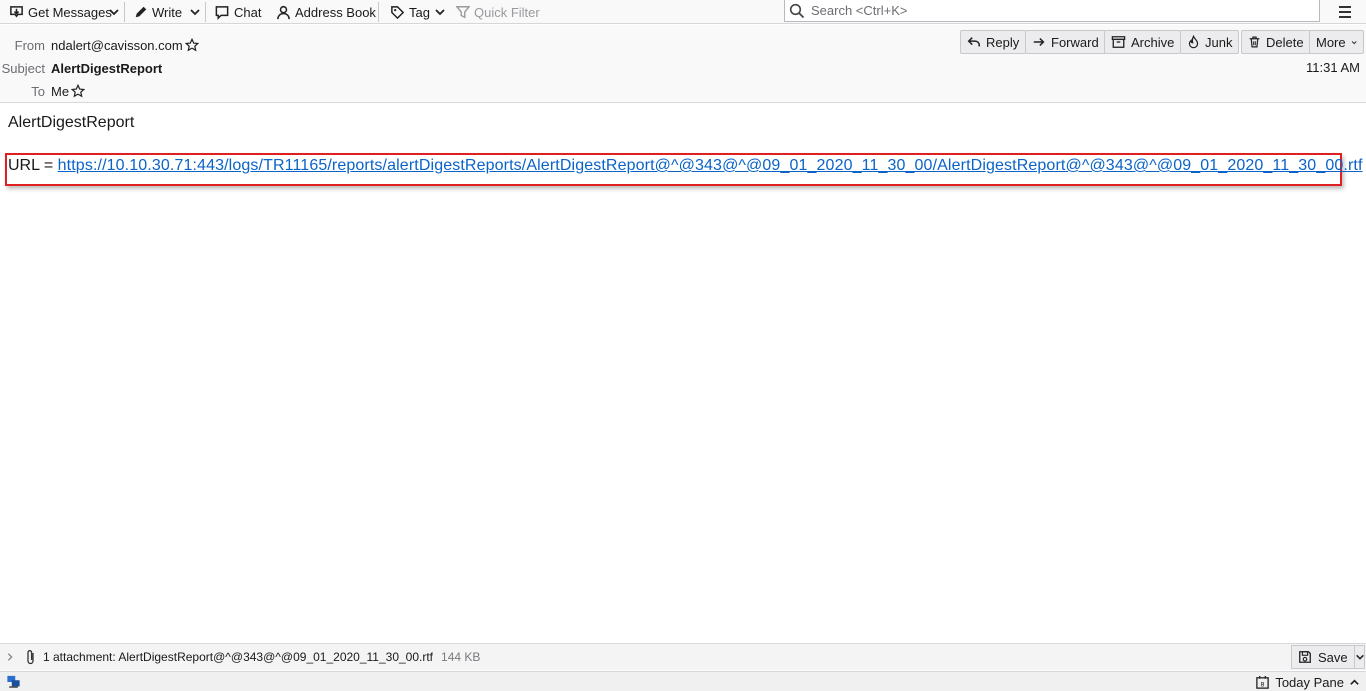 This screenshot has height=691, width=1366. I want to click on more-label: More, so click(1331, 42).